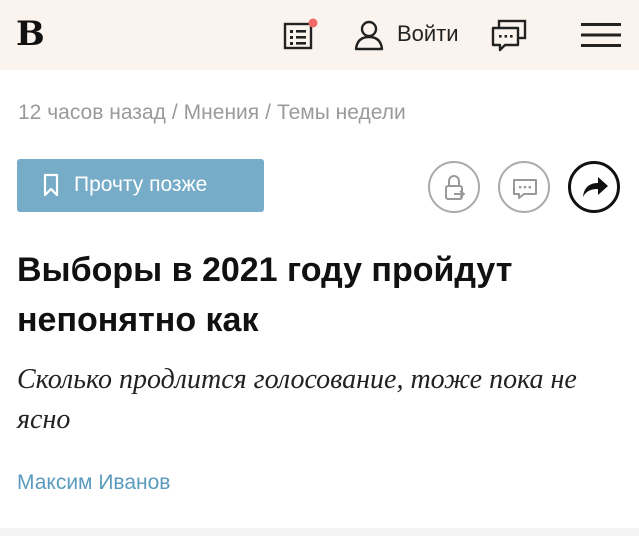  What do you see at coordinates (221, 112) in the screenshot?
I see `breadcrumb-section: Мнения` at bounding box center [221, 112].